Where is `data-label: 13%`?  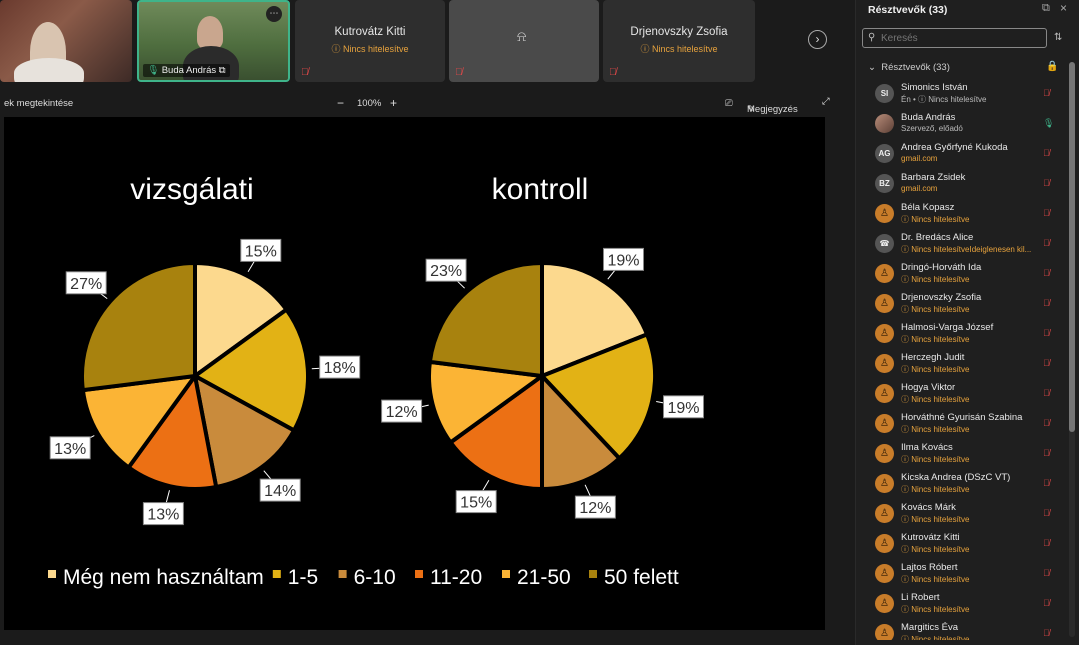 data-label: 13% is located at coordinates (163, 515).